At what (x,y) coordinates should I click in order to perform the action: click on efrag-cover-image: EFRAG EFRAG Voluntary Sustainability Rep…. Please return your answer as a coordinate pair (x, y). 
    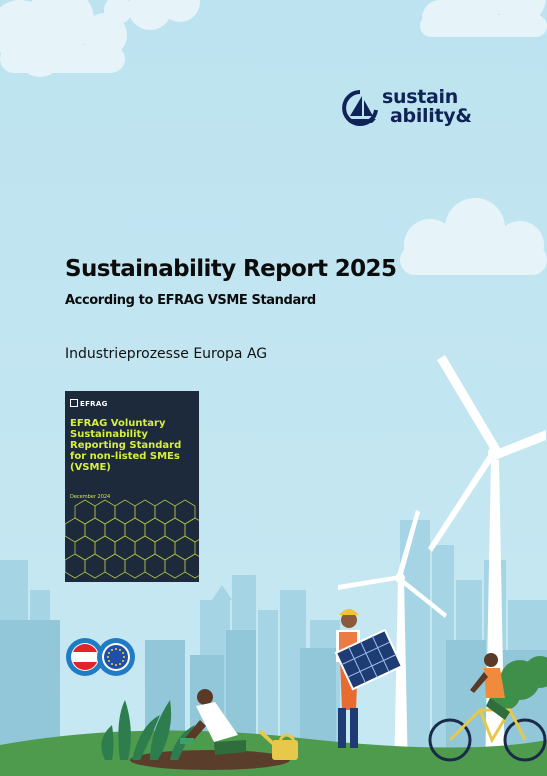
    Looking at the image, I should click on (132, 486).